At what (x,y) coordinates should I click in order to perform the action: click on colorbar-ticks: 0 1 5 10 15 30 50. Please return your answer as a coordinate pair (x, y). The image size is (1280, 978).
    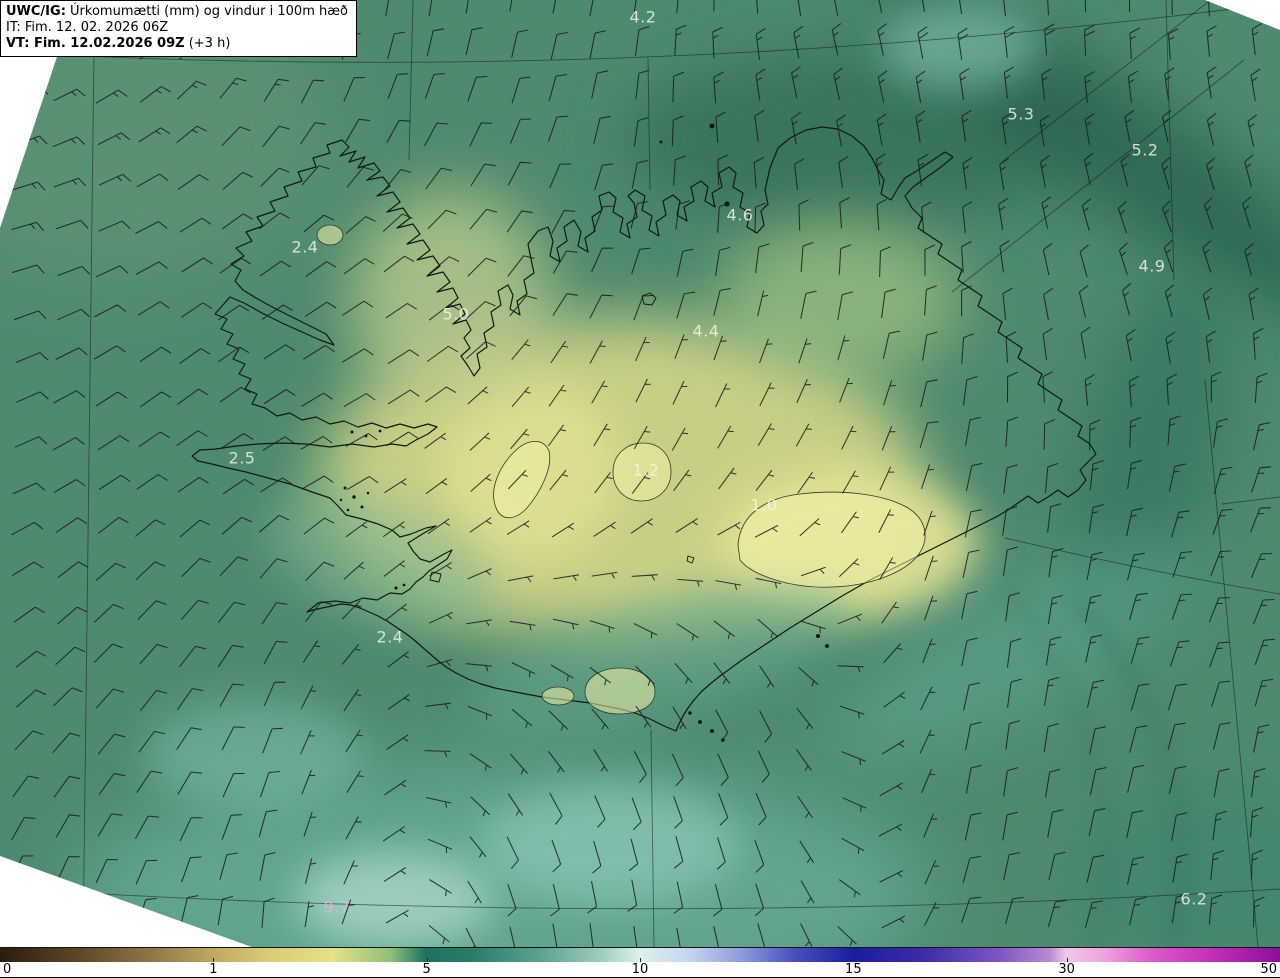
    Looking at the image, I should click on (640, 968).